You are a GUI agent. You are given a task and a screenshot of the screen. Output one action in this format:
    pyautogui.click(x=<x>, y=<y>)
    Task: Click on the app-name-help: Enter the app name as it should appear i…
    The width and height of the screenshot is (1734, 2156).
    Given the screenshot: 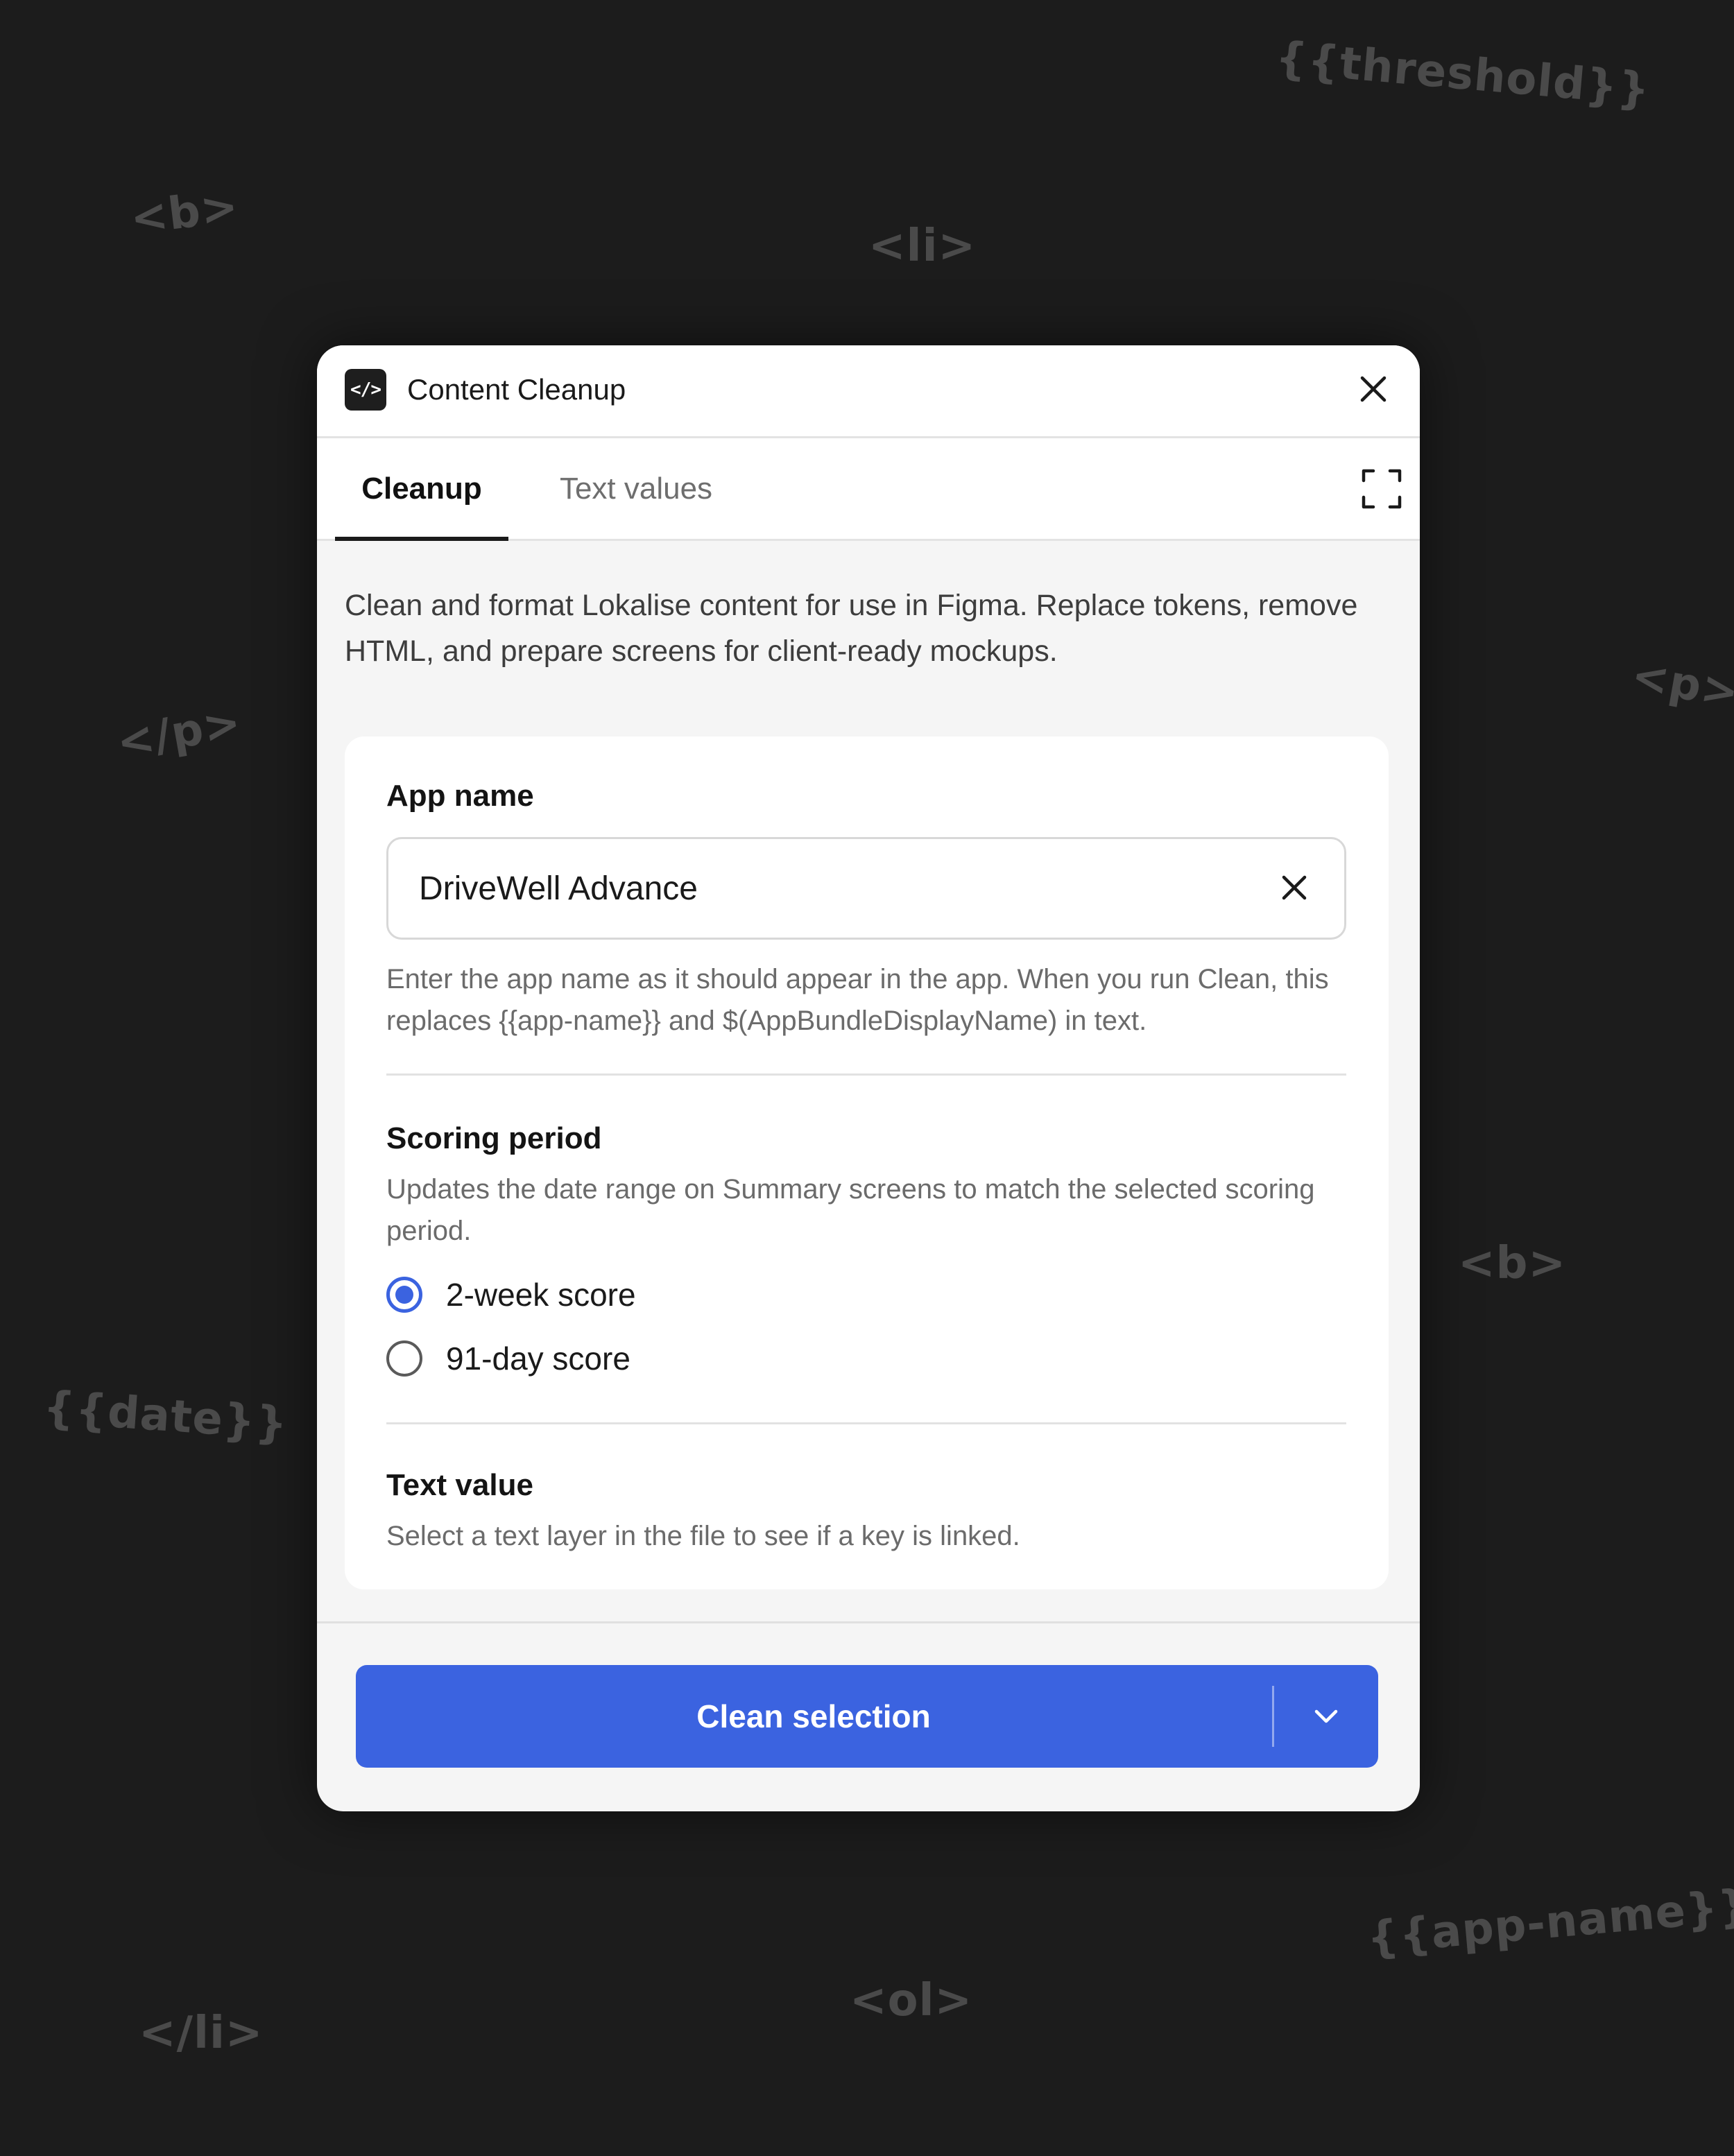 What is the action you would take?
    pyautogui.click(x=857, y=1000)
    